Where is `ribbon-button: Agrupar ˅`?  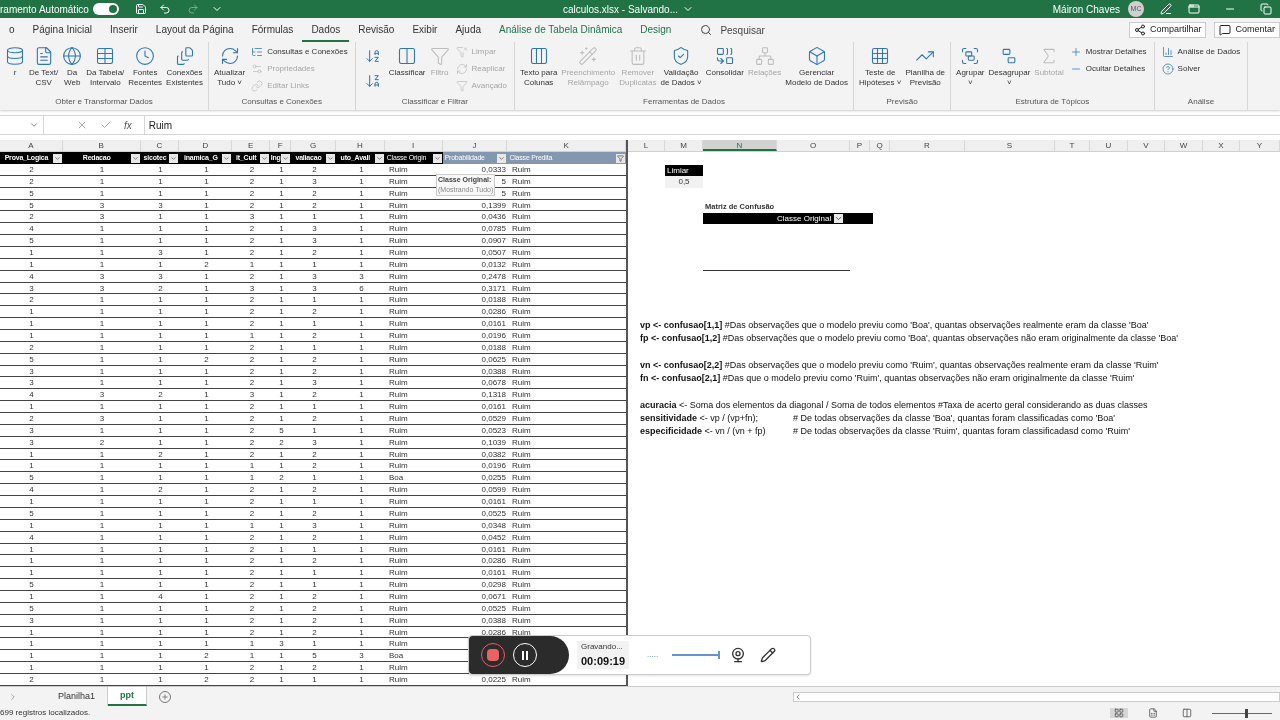 ribbon-button: Agrupar ˅ is located at coordinates (970, 65).